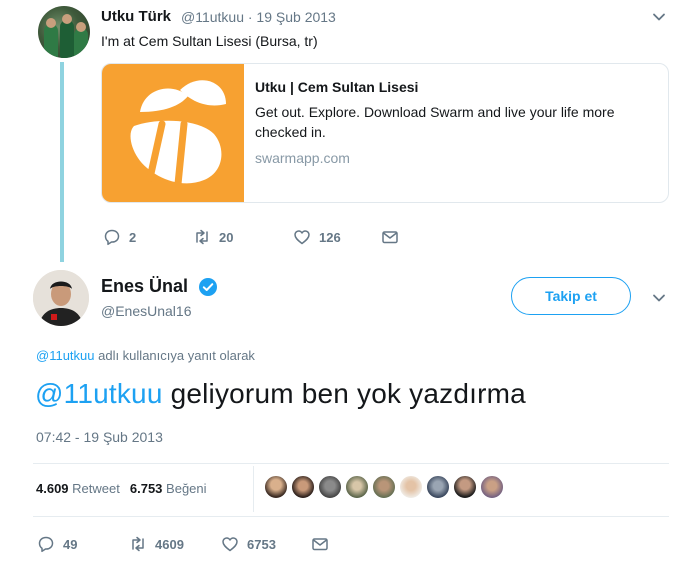 This screenshot has width=700, height=570. I want to click on main-action-bar: 49 4609 6753, so click(183, 544).